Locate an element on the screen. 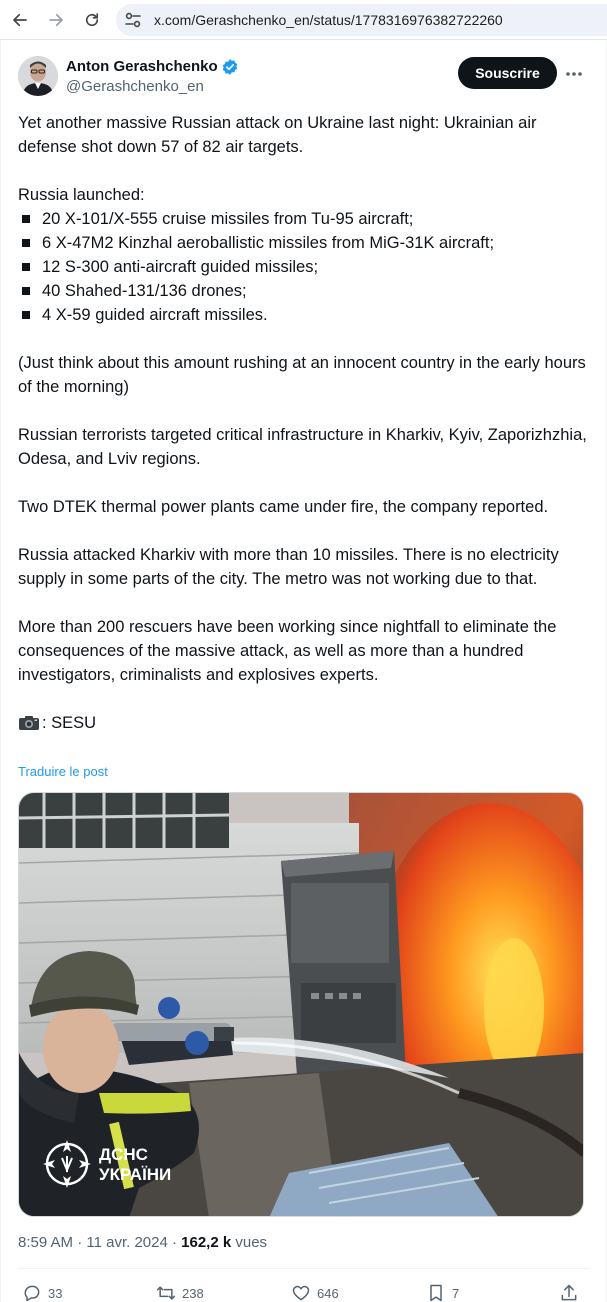 The height and width of the screenshot is (1302, 607). bookmark-button: 7 is located at coordinates (442, 1292).